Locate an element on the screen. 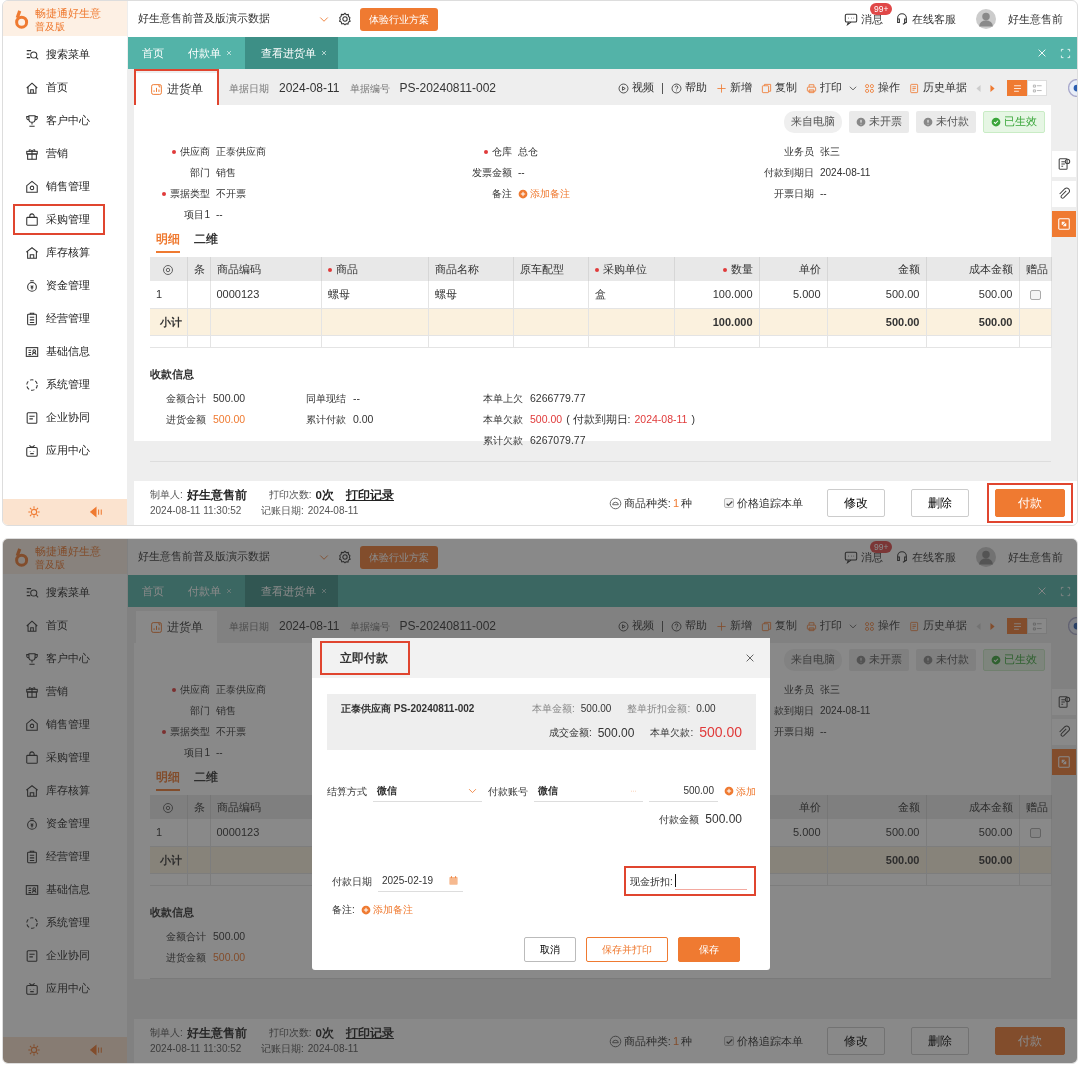 This screenshot has height=1070, width=1080. dialog-button: 保存 is located at coordinates (709, 949).